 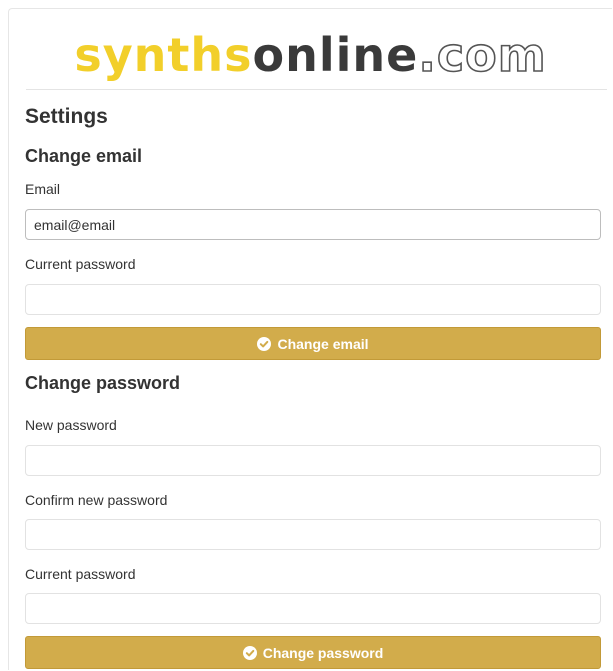 I want to click on confirm-new-password-field, so click(x=313, y=534).